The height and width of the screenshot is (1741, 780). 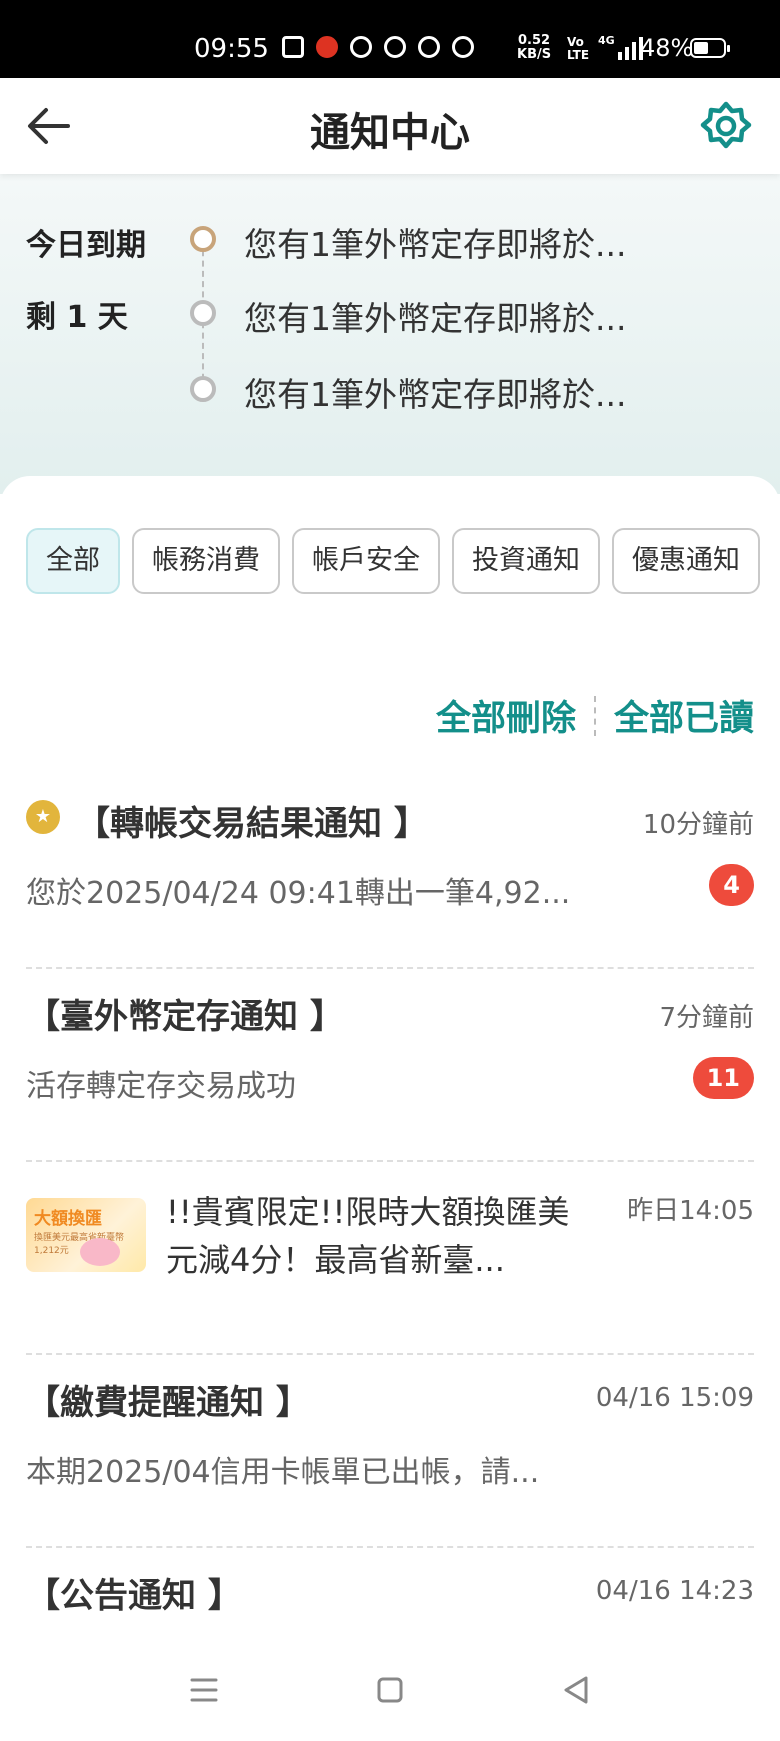 I want to click on notification-title: 【公告通知 】, so click(x=134, y=1596).